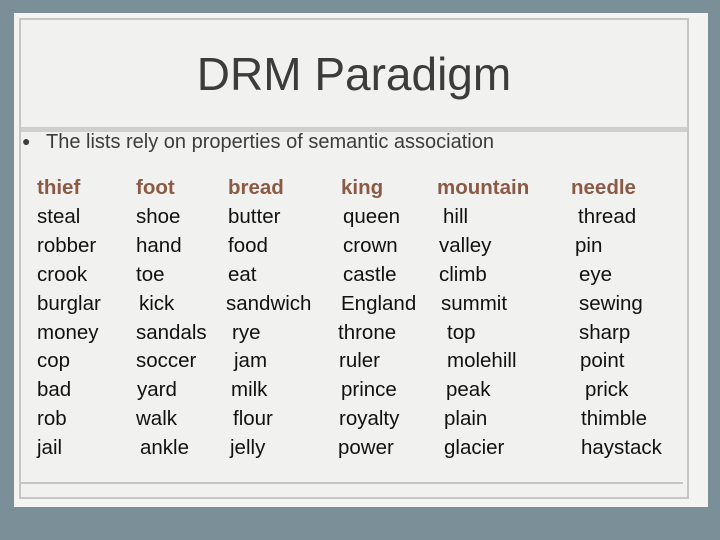 Image resolution: width=720 pixels, height=540 pixels. I want to click on list-word: thread, so click(607, 216).